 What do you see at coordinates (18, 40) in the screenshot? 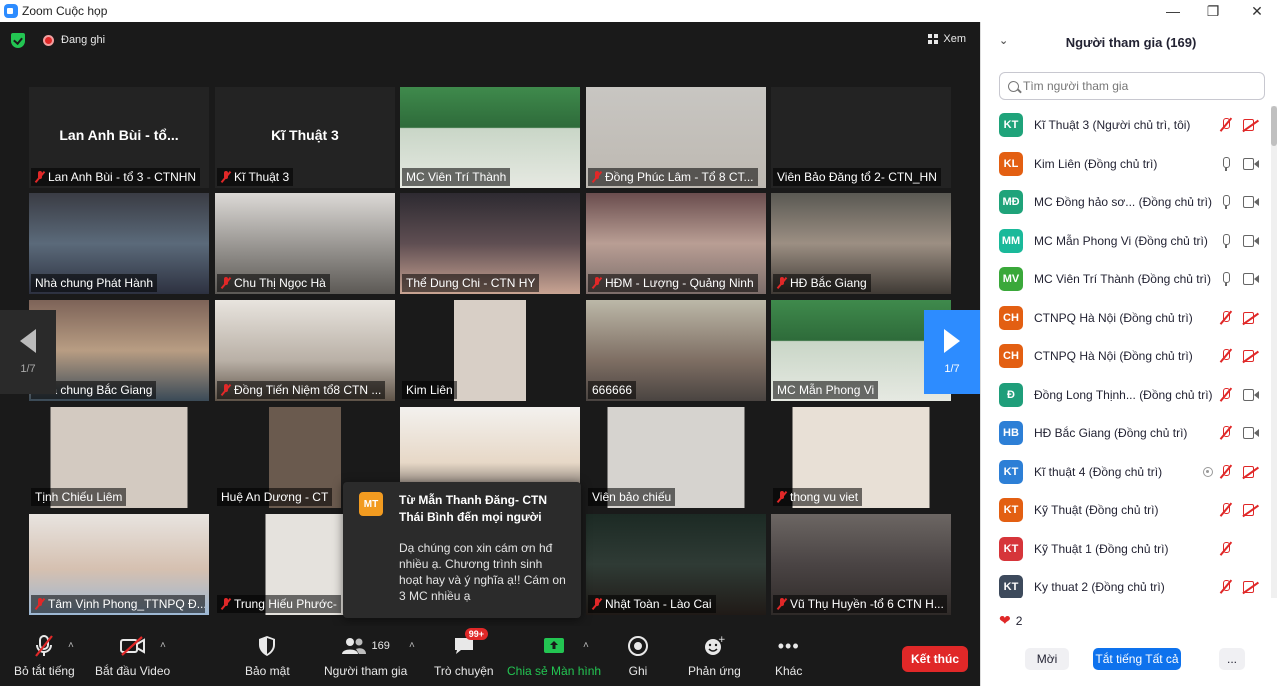
I see `encryption-shield-icon` at bounding box center [18, 40].